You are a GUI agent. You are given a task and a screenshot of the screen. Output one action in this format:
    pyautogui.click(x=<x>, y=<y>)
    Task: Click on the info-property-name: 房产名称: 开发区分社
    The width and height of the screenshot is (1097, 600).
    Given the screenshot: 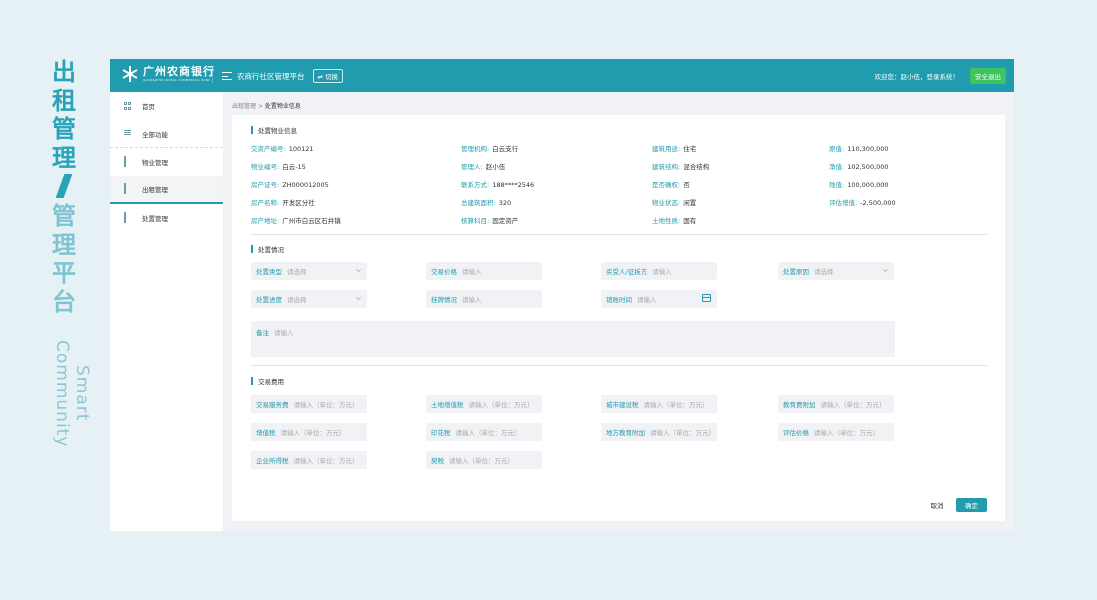 What is the action you would take?
    pyautogui.click(x=283, y=203)
    